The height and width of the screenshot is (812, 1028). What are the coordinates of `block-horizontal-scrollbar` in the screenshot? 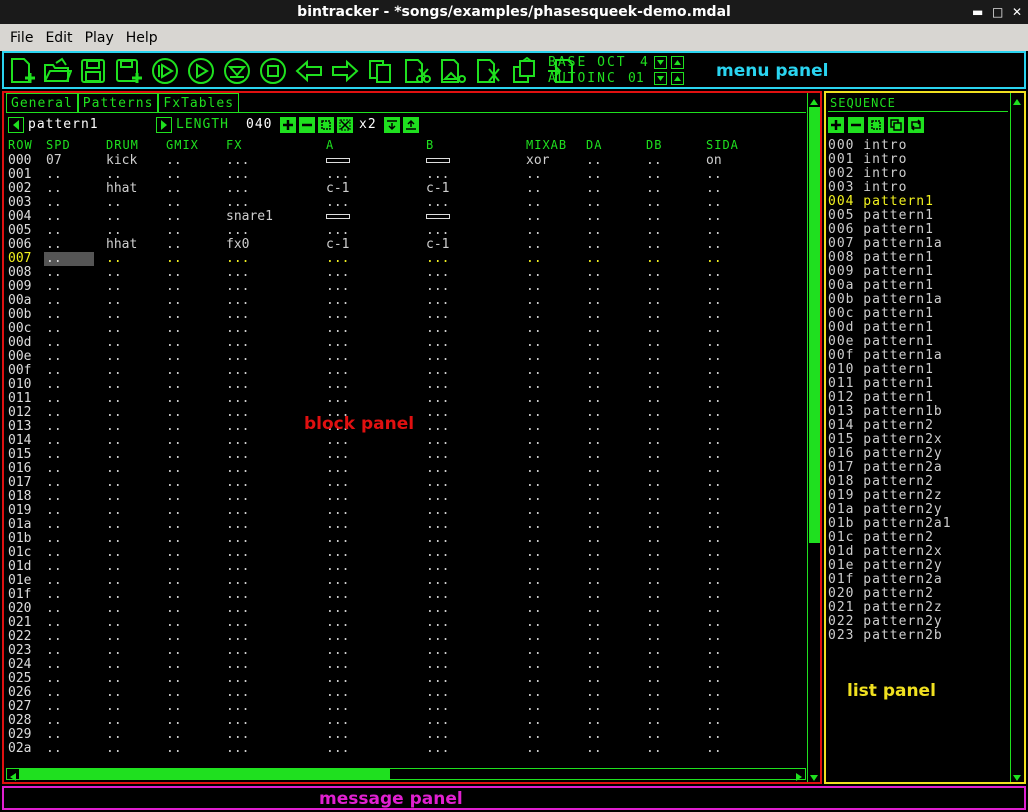 It's located at (406, 774).